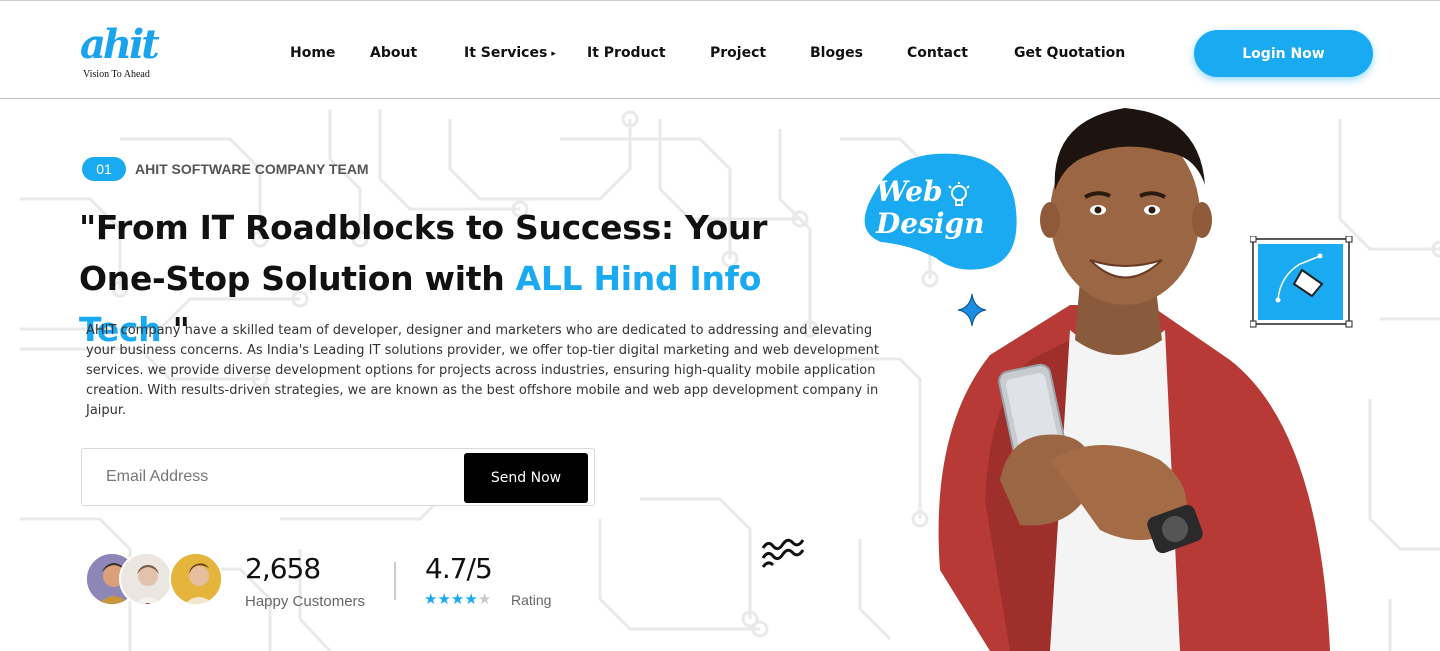  I want to click on nav-it-services-label: It Services, so click(506, 53).